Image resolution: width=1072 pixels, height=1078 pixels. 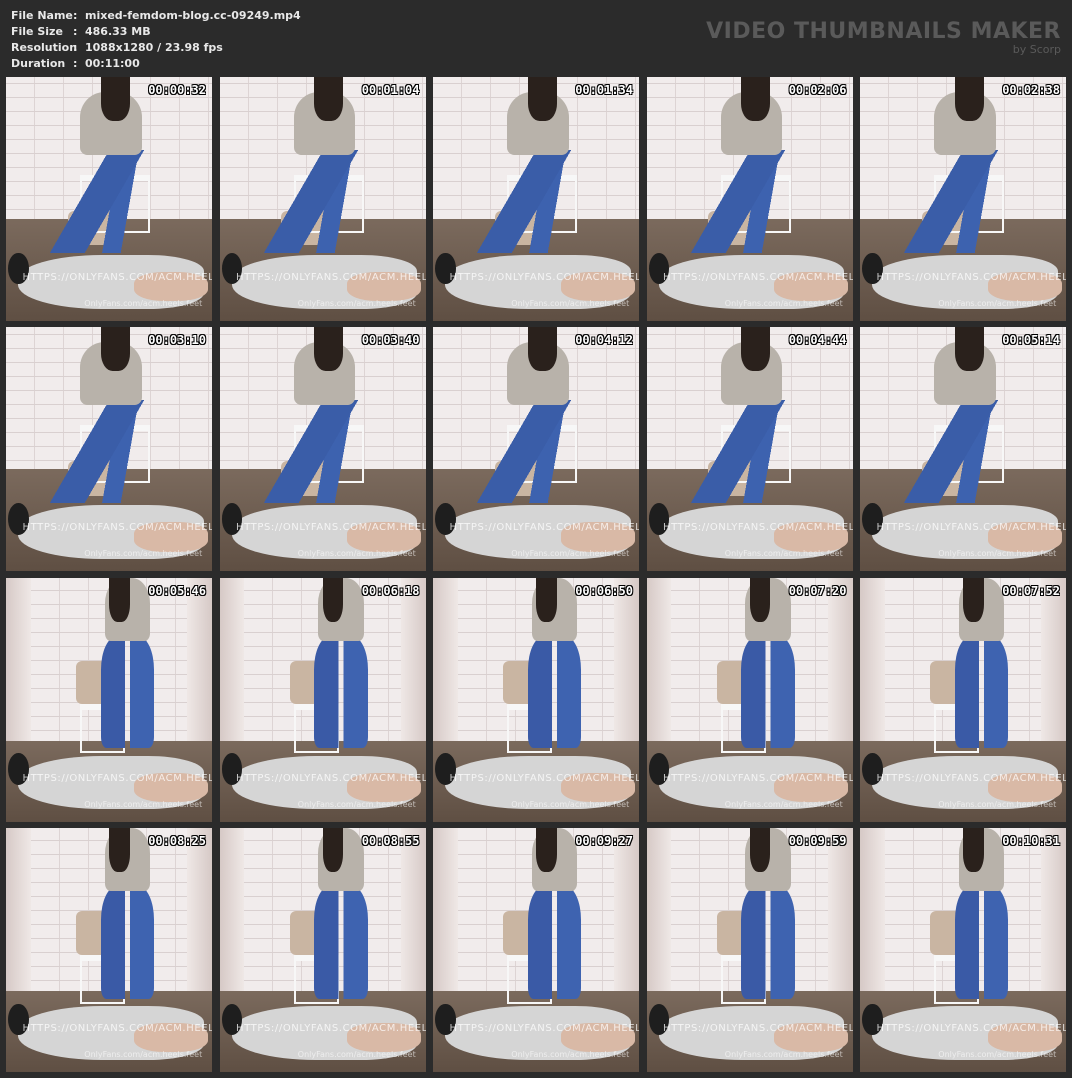 I want to click on timestamp: 00:09:59, so click(x=817, y=840).